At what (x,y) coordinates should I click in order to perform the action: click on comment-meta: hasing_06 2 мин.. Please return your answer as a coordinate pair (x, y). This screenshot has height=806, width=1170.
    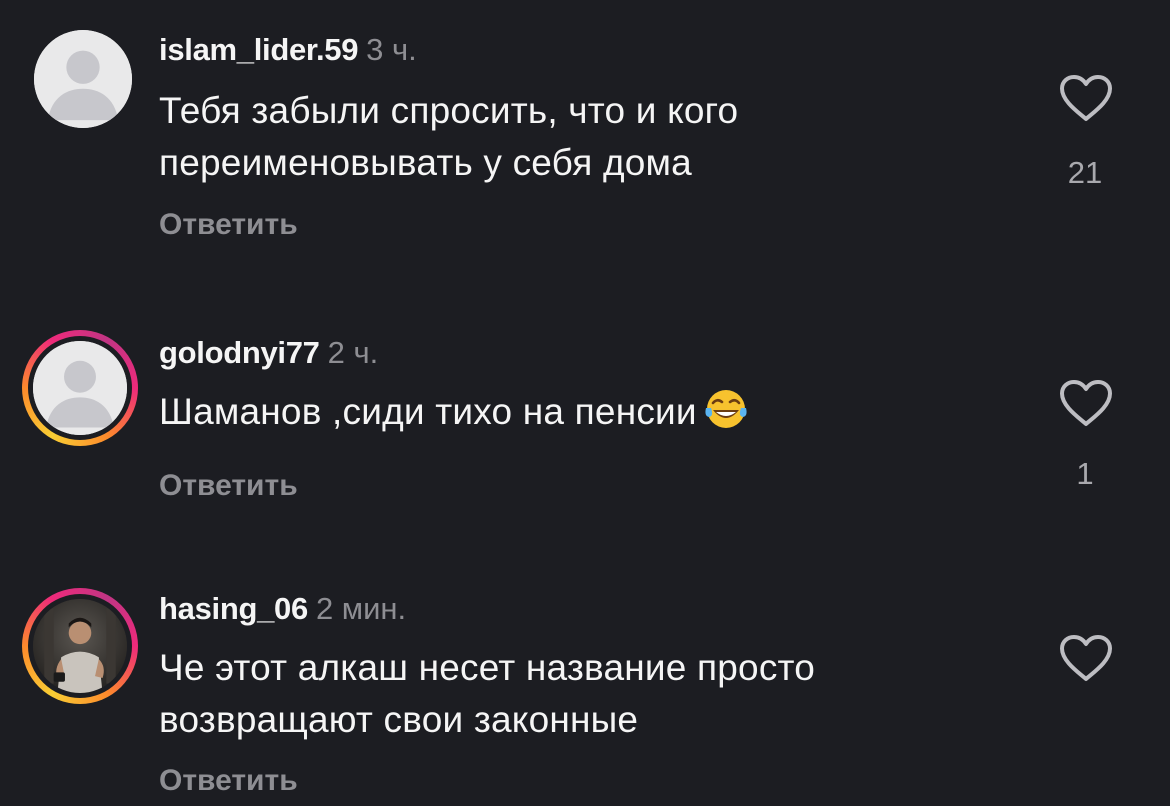
    Looking at the image, I should click on (282, 609).